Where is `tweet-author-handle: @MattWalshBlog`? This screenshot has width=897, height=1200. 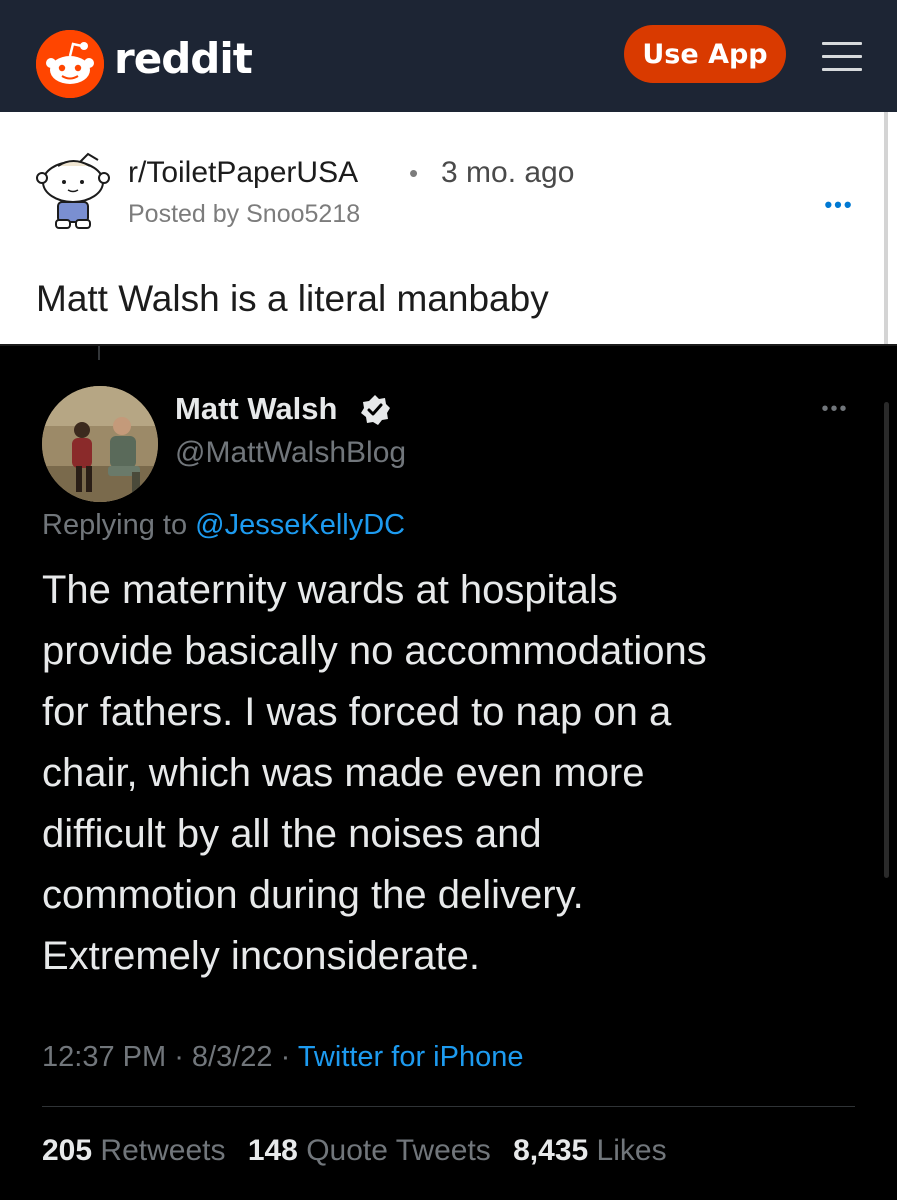
tweet-author-handle: @MattWalshBlog is located at coordinates (291, 452).